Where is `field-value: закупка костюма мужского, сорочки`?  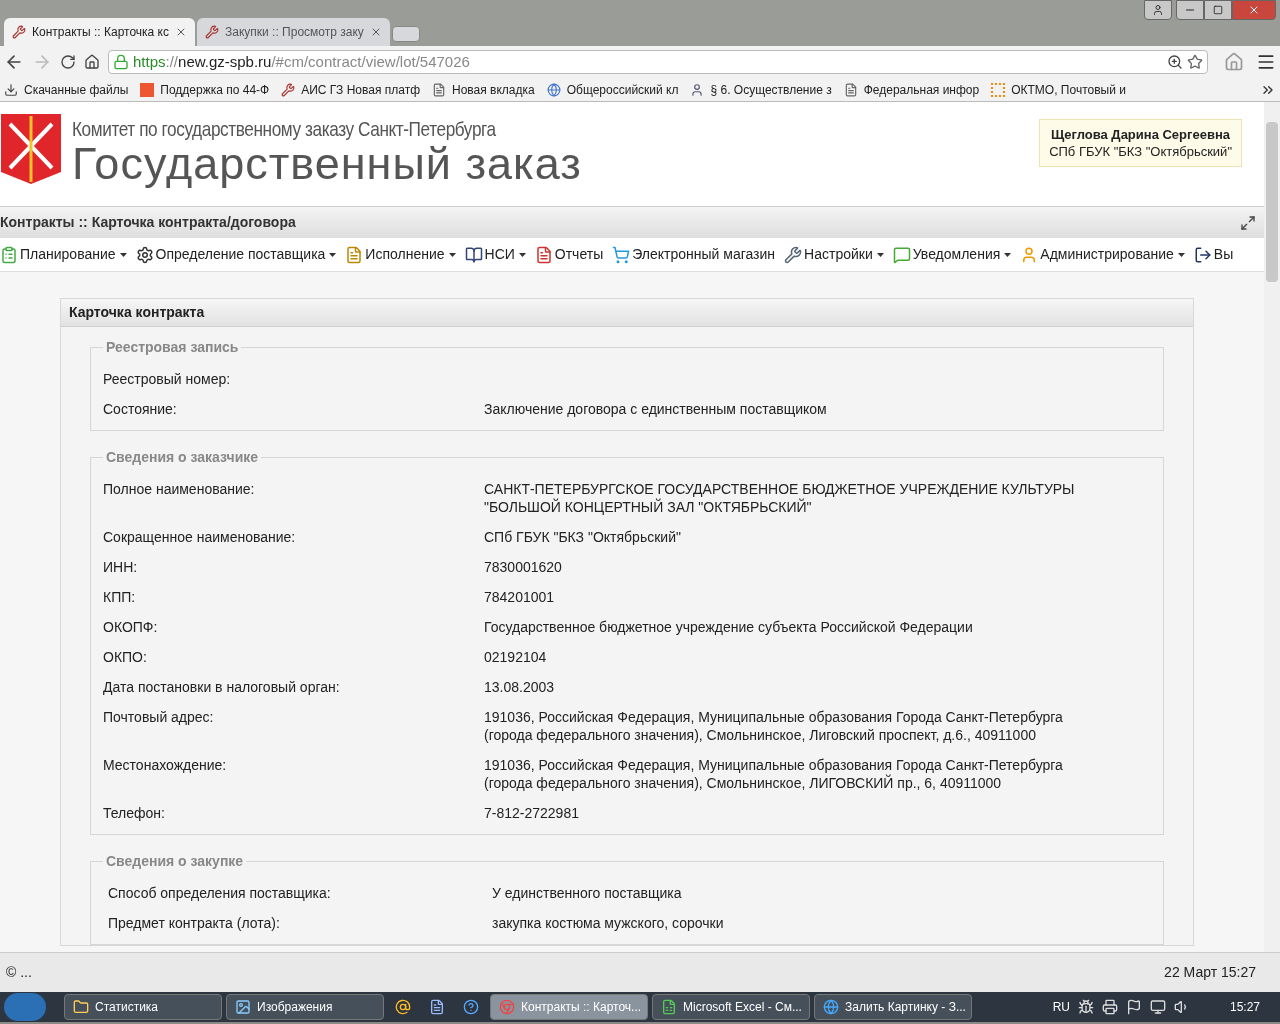
field-value: закупка костюма мужского, сорочки is located at coordinates (608, 923).